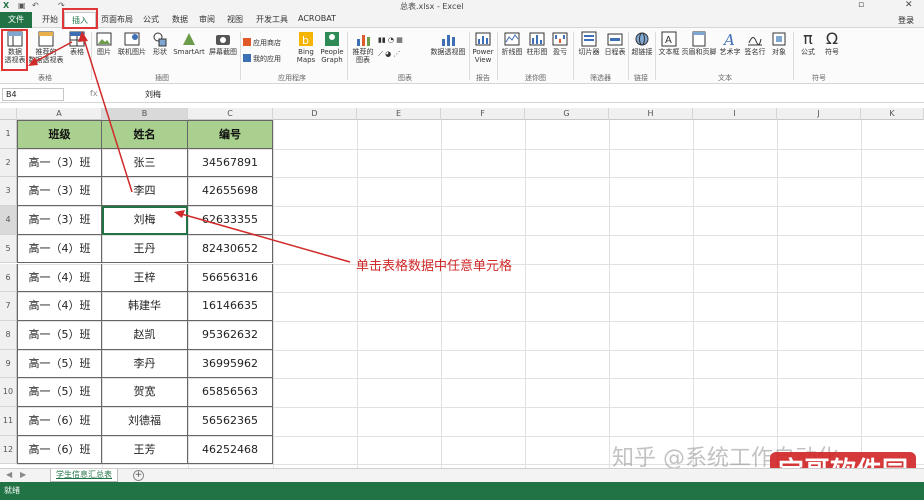 This screenshot has height=500, width=924. What do you see at coordinates (272, 19) in the screenshot?
I see `tab-developer: 开发工具` at bounding box center [272, 19].